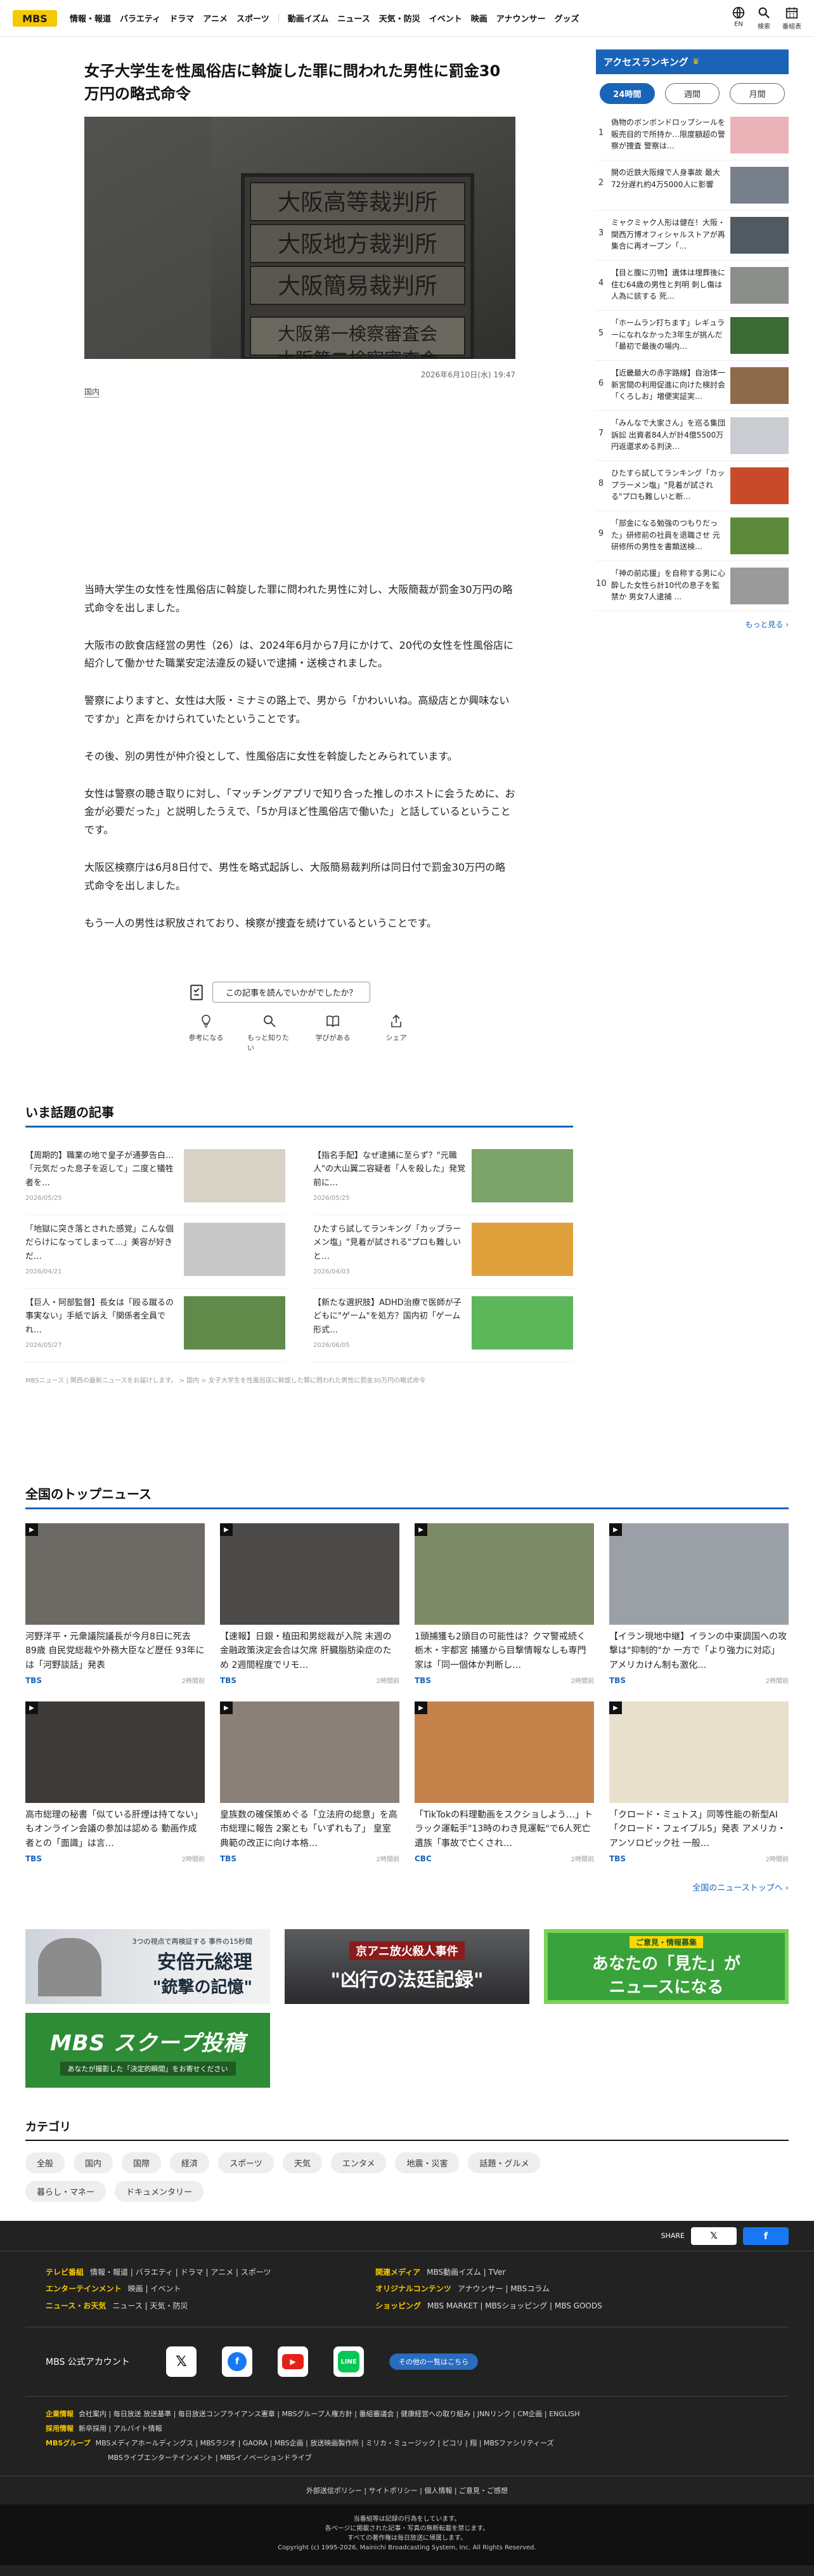  I want to click on footer-link-items: ニュース | 天気・防災, so click(150, 2306).